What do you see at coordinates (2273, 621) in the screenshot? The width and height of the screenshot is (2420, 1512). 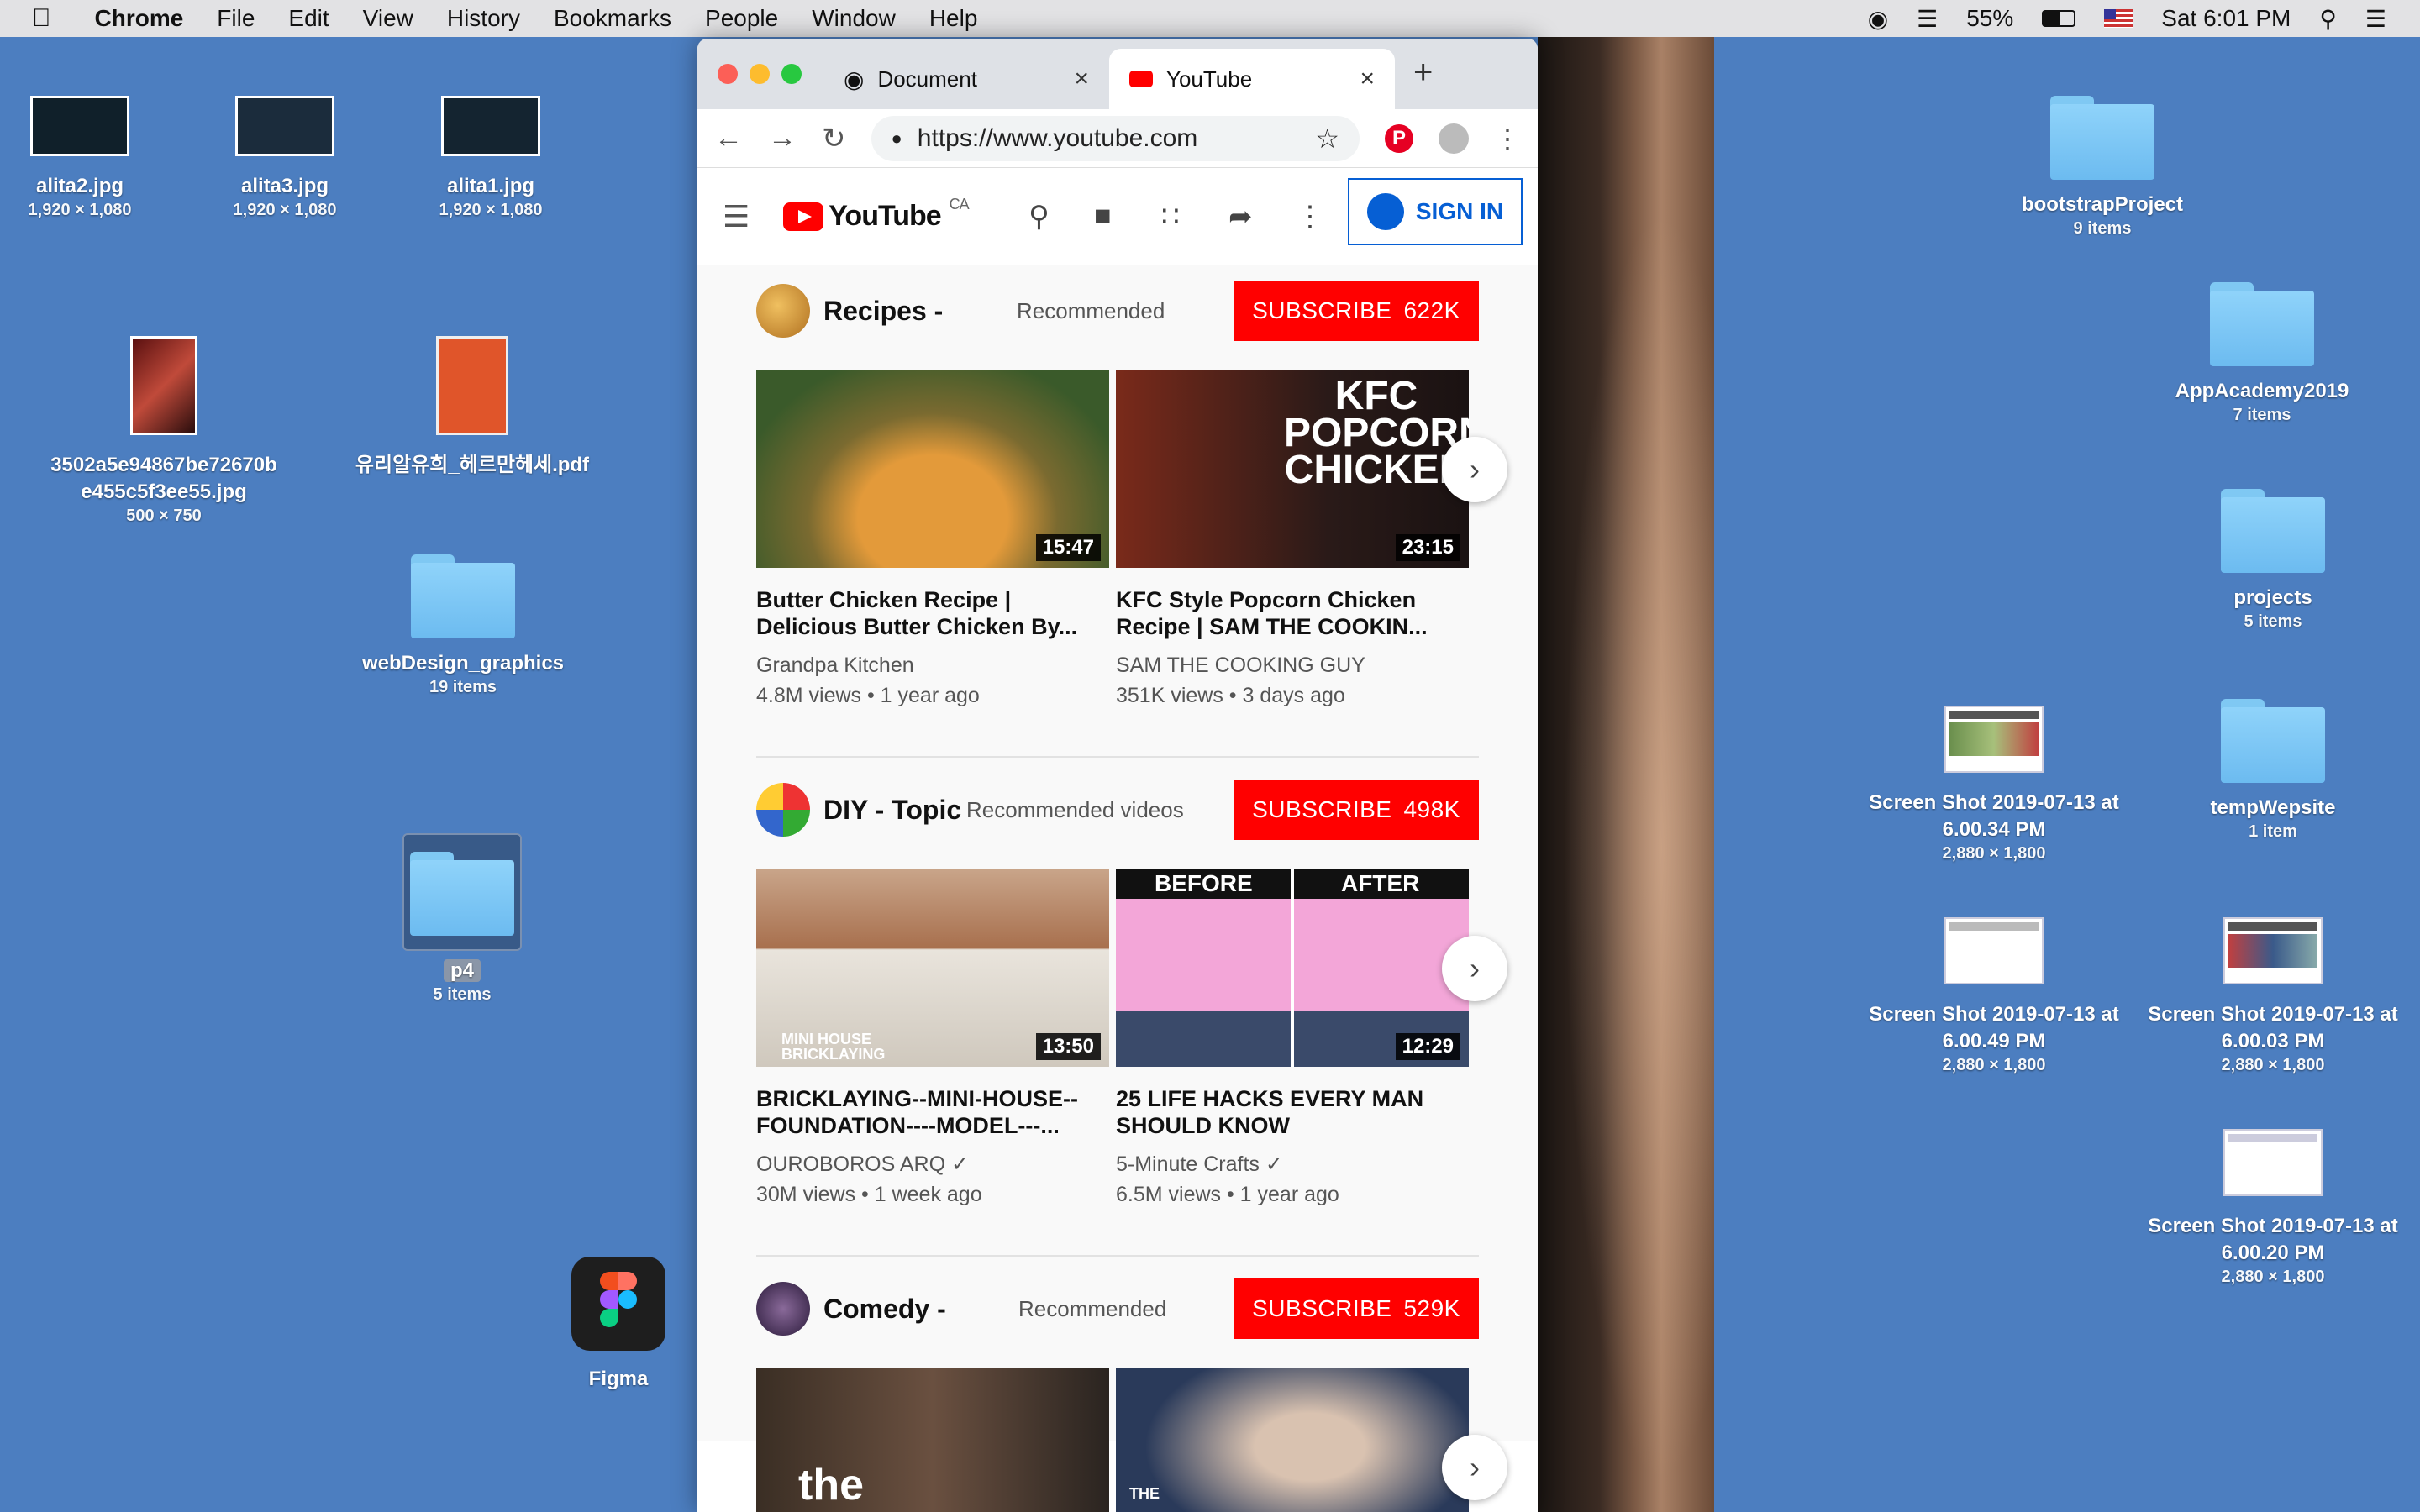 I see `folder-count: 5 items` at bounding box center [2273, 621].